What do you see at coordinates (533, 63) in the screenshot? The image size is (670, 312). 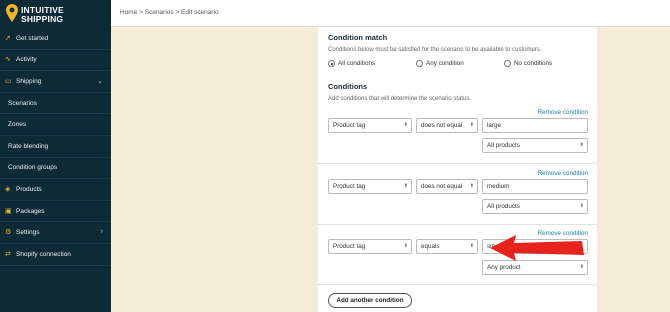 I see `radio-label: No conditions` at bounding box center [533, 63].